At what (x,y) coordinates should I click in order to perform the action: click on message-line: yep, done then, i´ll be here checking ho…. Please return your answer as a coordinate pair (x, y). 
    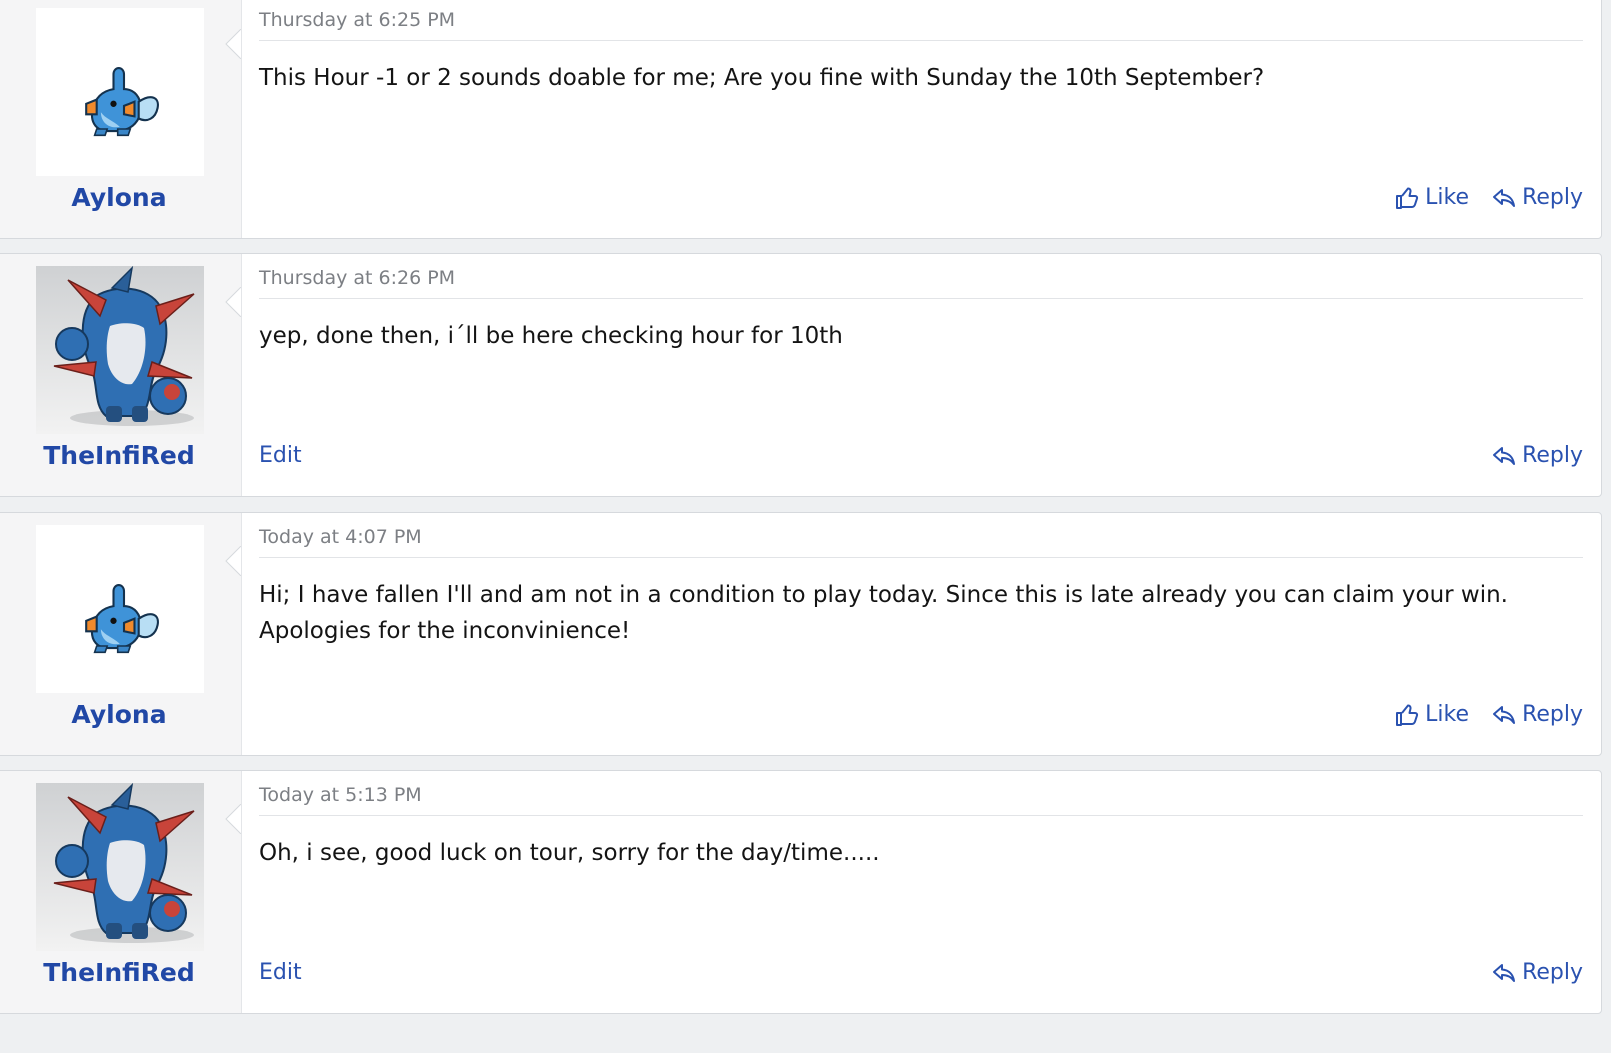
    Looking at the image, I should click on (551, 336).